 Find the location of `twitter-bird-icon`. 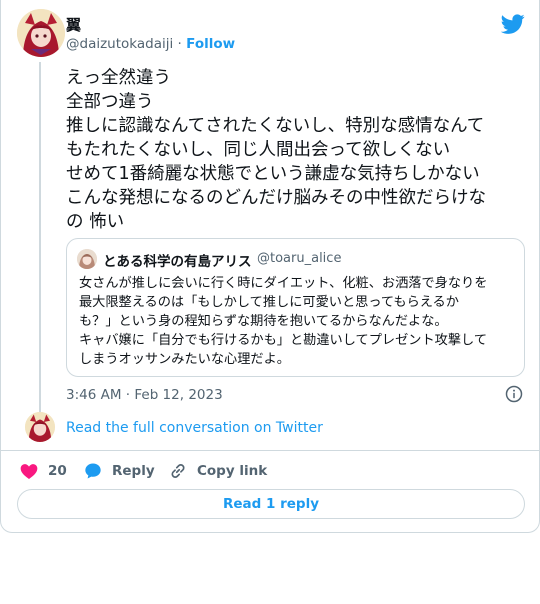

twitter-bird-icon is located at coordinates (513, 24).